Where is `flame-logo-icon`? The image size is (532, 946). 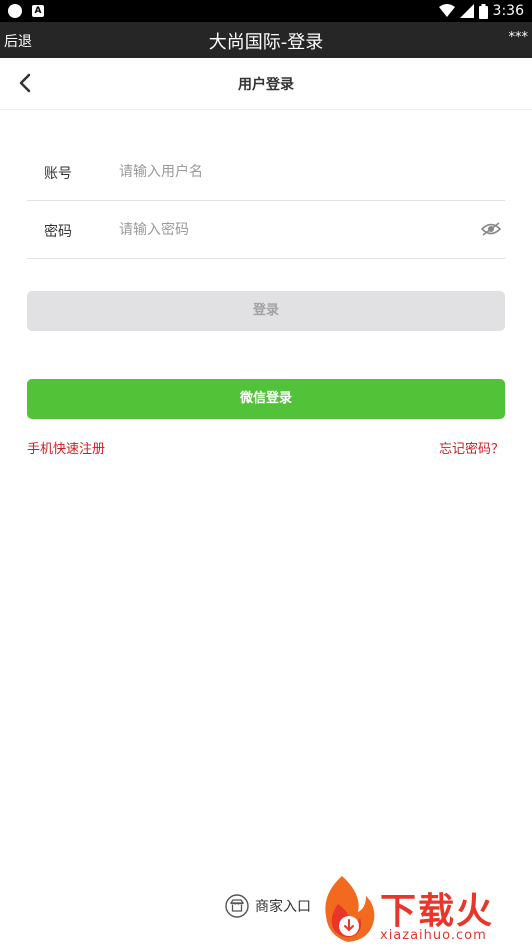
flame-logo-icon is located at coordinates (350, 909).